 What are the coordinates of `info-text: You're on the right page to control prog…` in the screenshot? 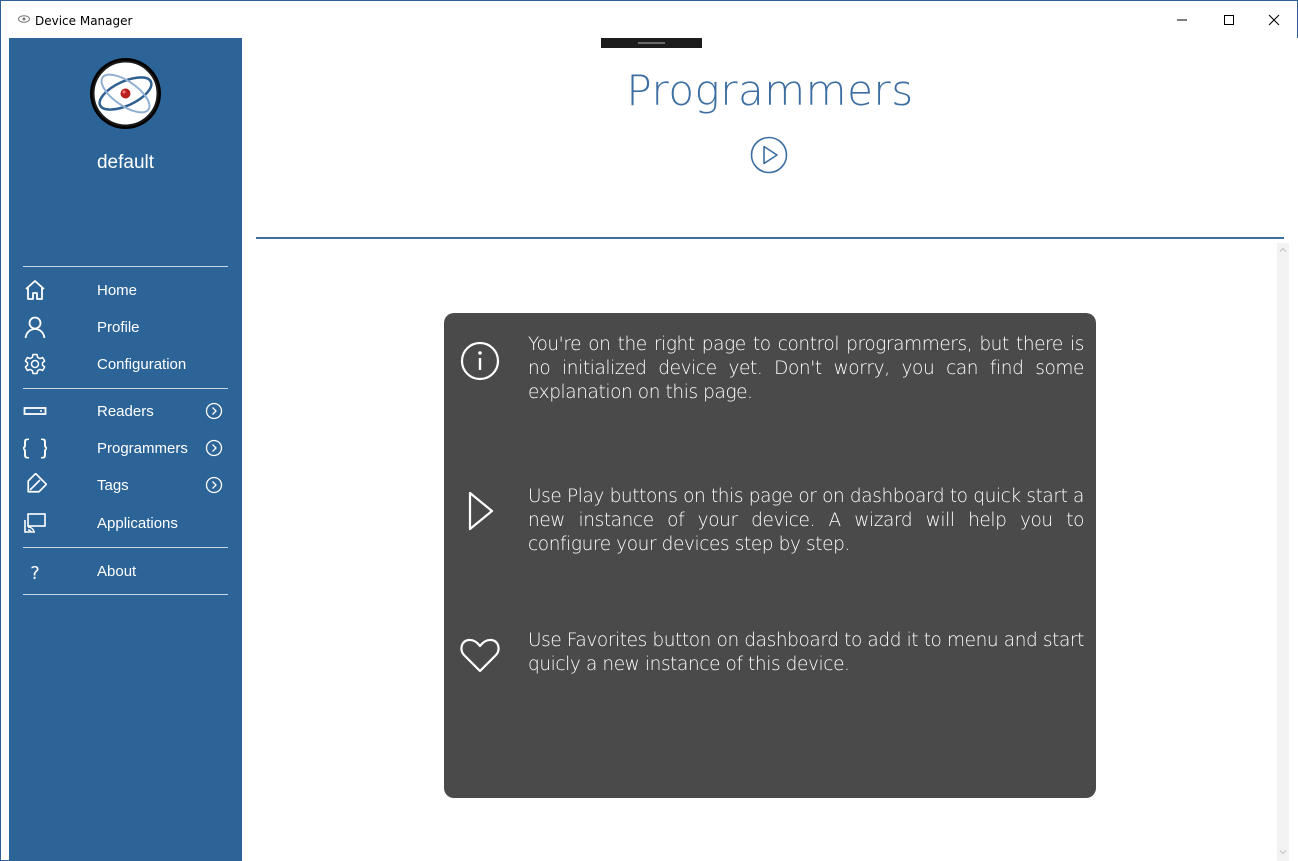 It's located at (806, 368).